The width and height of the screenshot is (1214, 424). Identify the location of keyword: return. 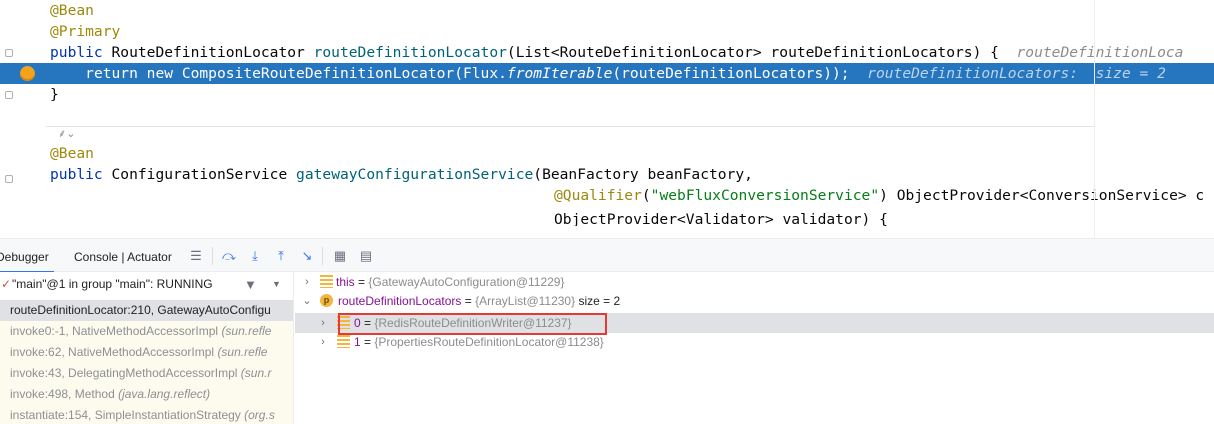
(111, 73).